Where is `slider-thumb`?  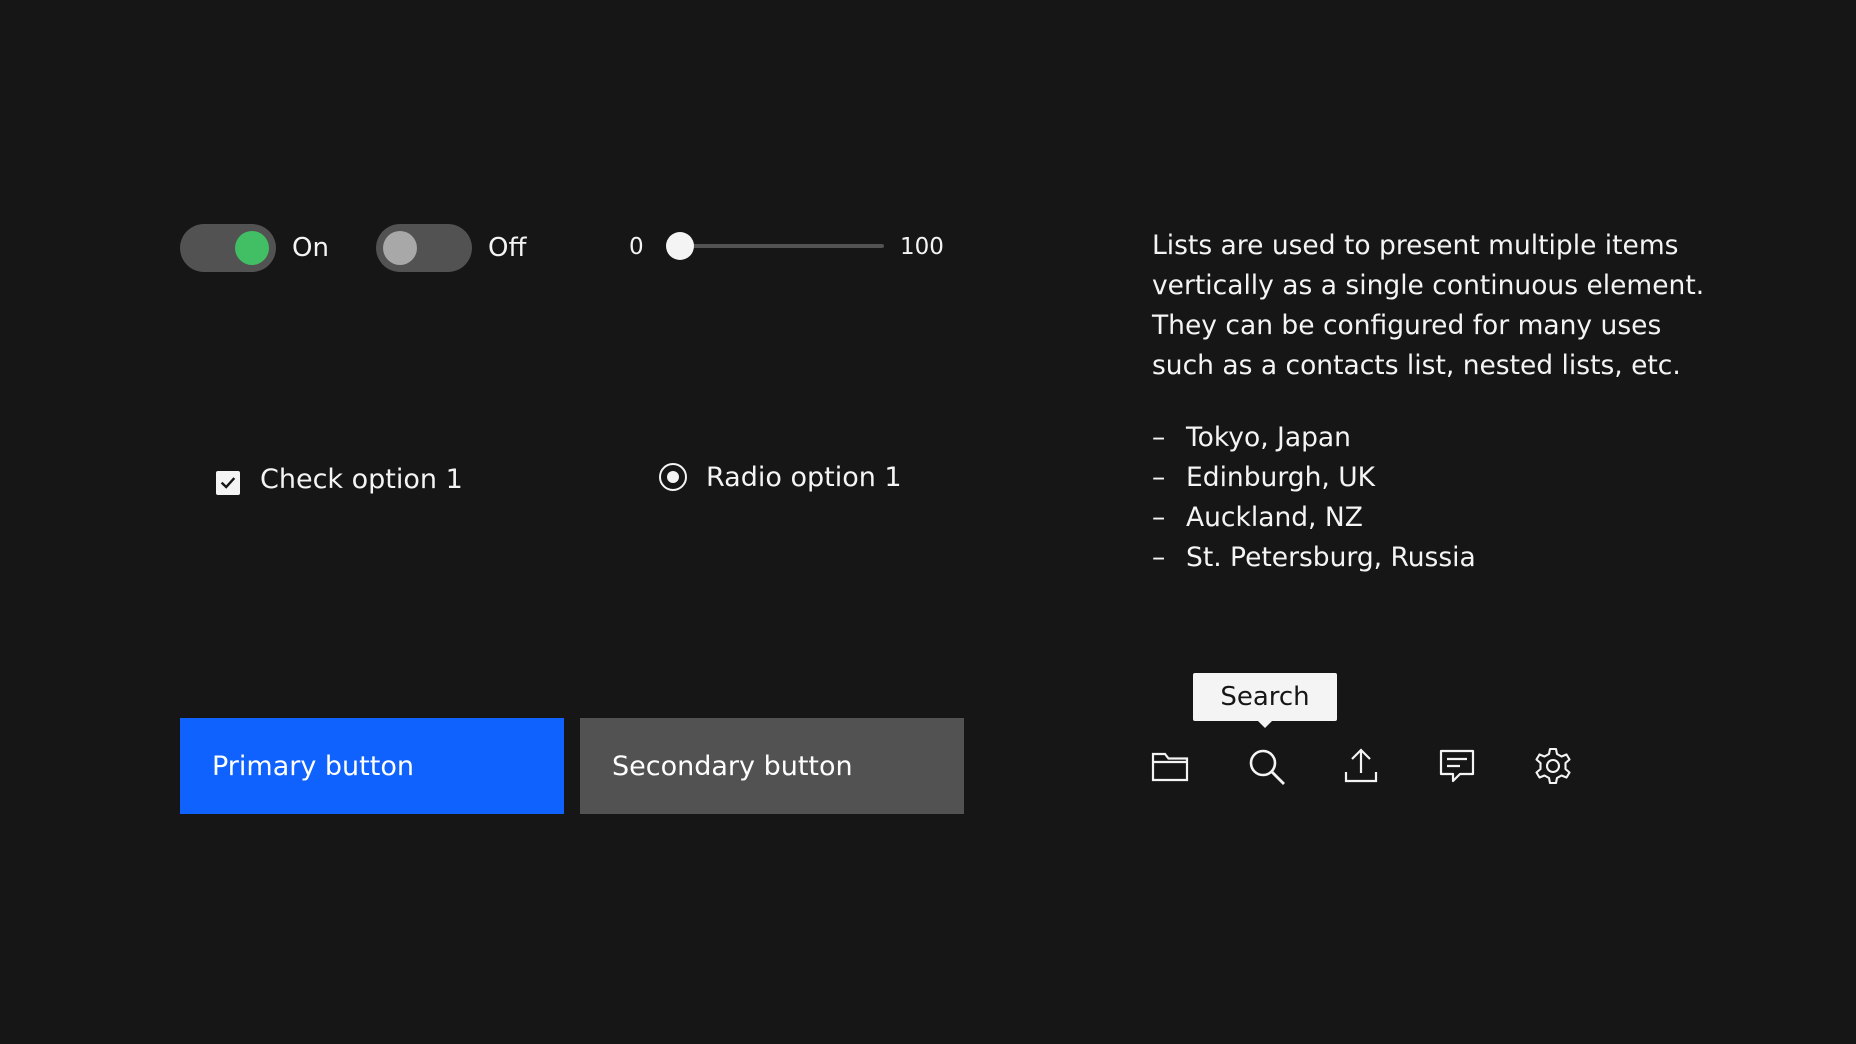 slider-thumb is located at coordinates (680, 246).